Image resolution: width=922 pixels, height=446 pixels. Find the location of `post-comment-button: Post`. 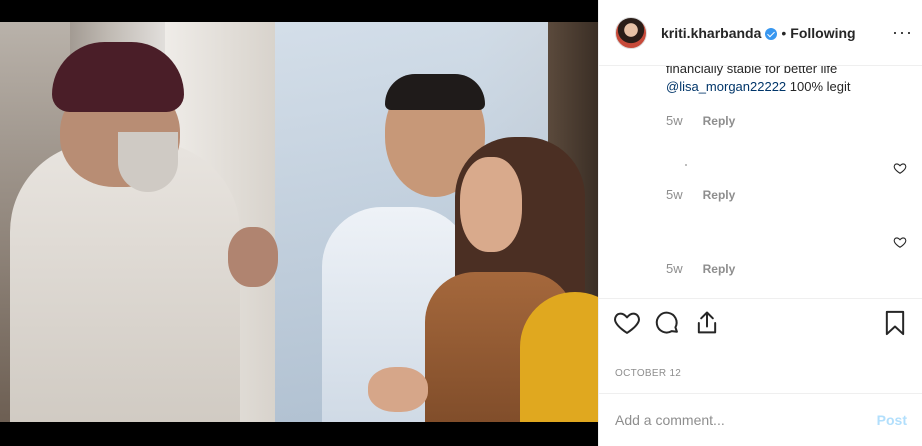

post-comment-button: Post is located at coordinates (892, 420).